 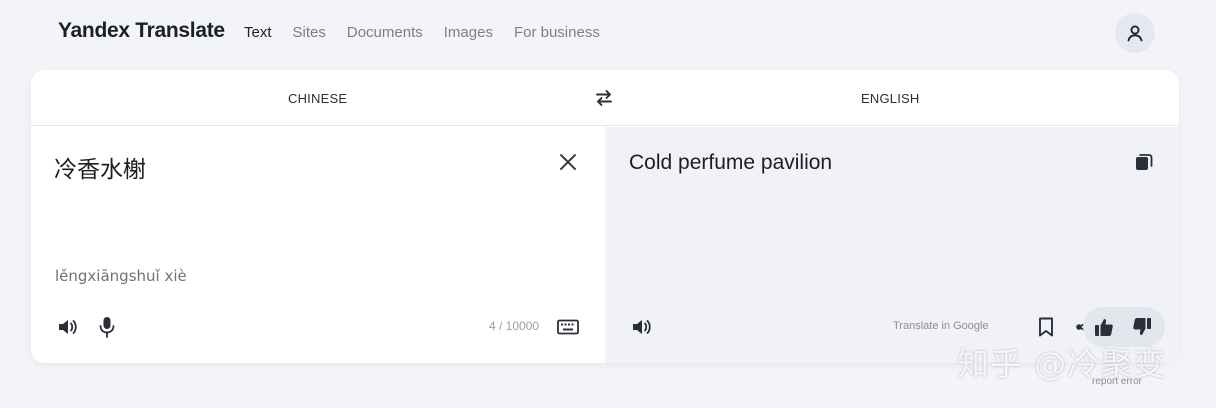 I want to click on user-icon, so click(x=1135, y=33).